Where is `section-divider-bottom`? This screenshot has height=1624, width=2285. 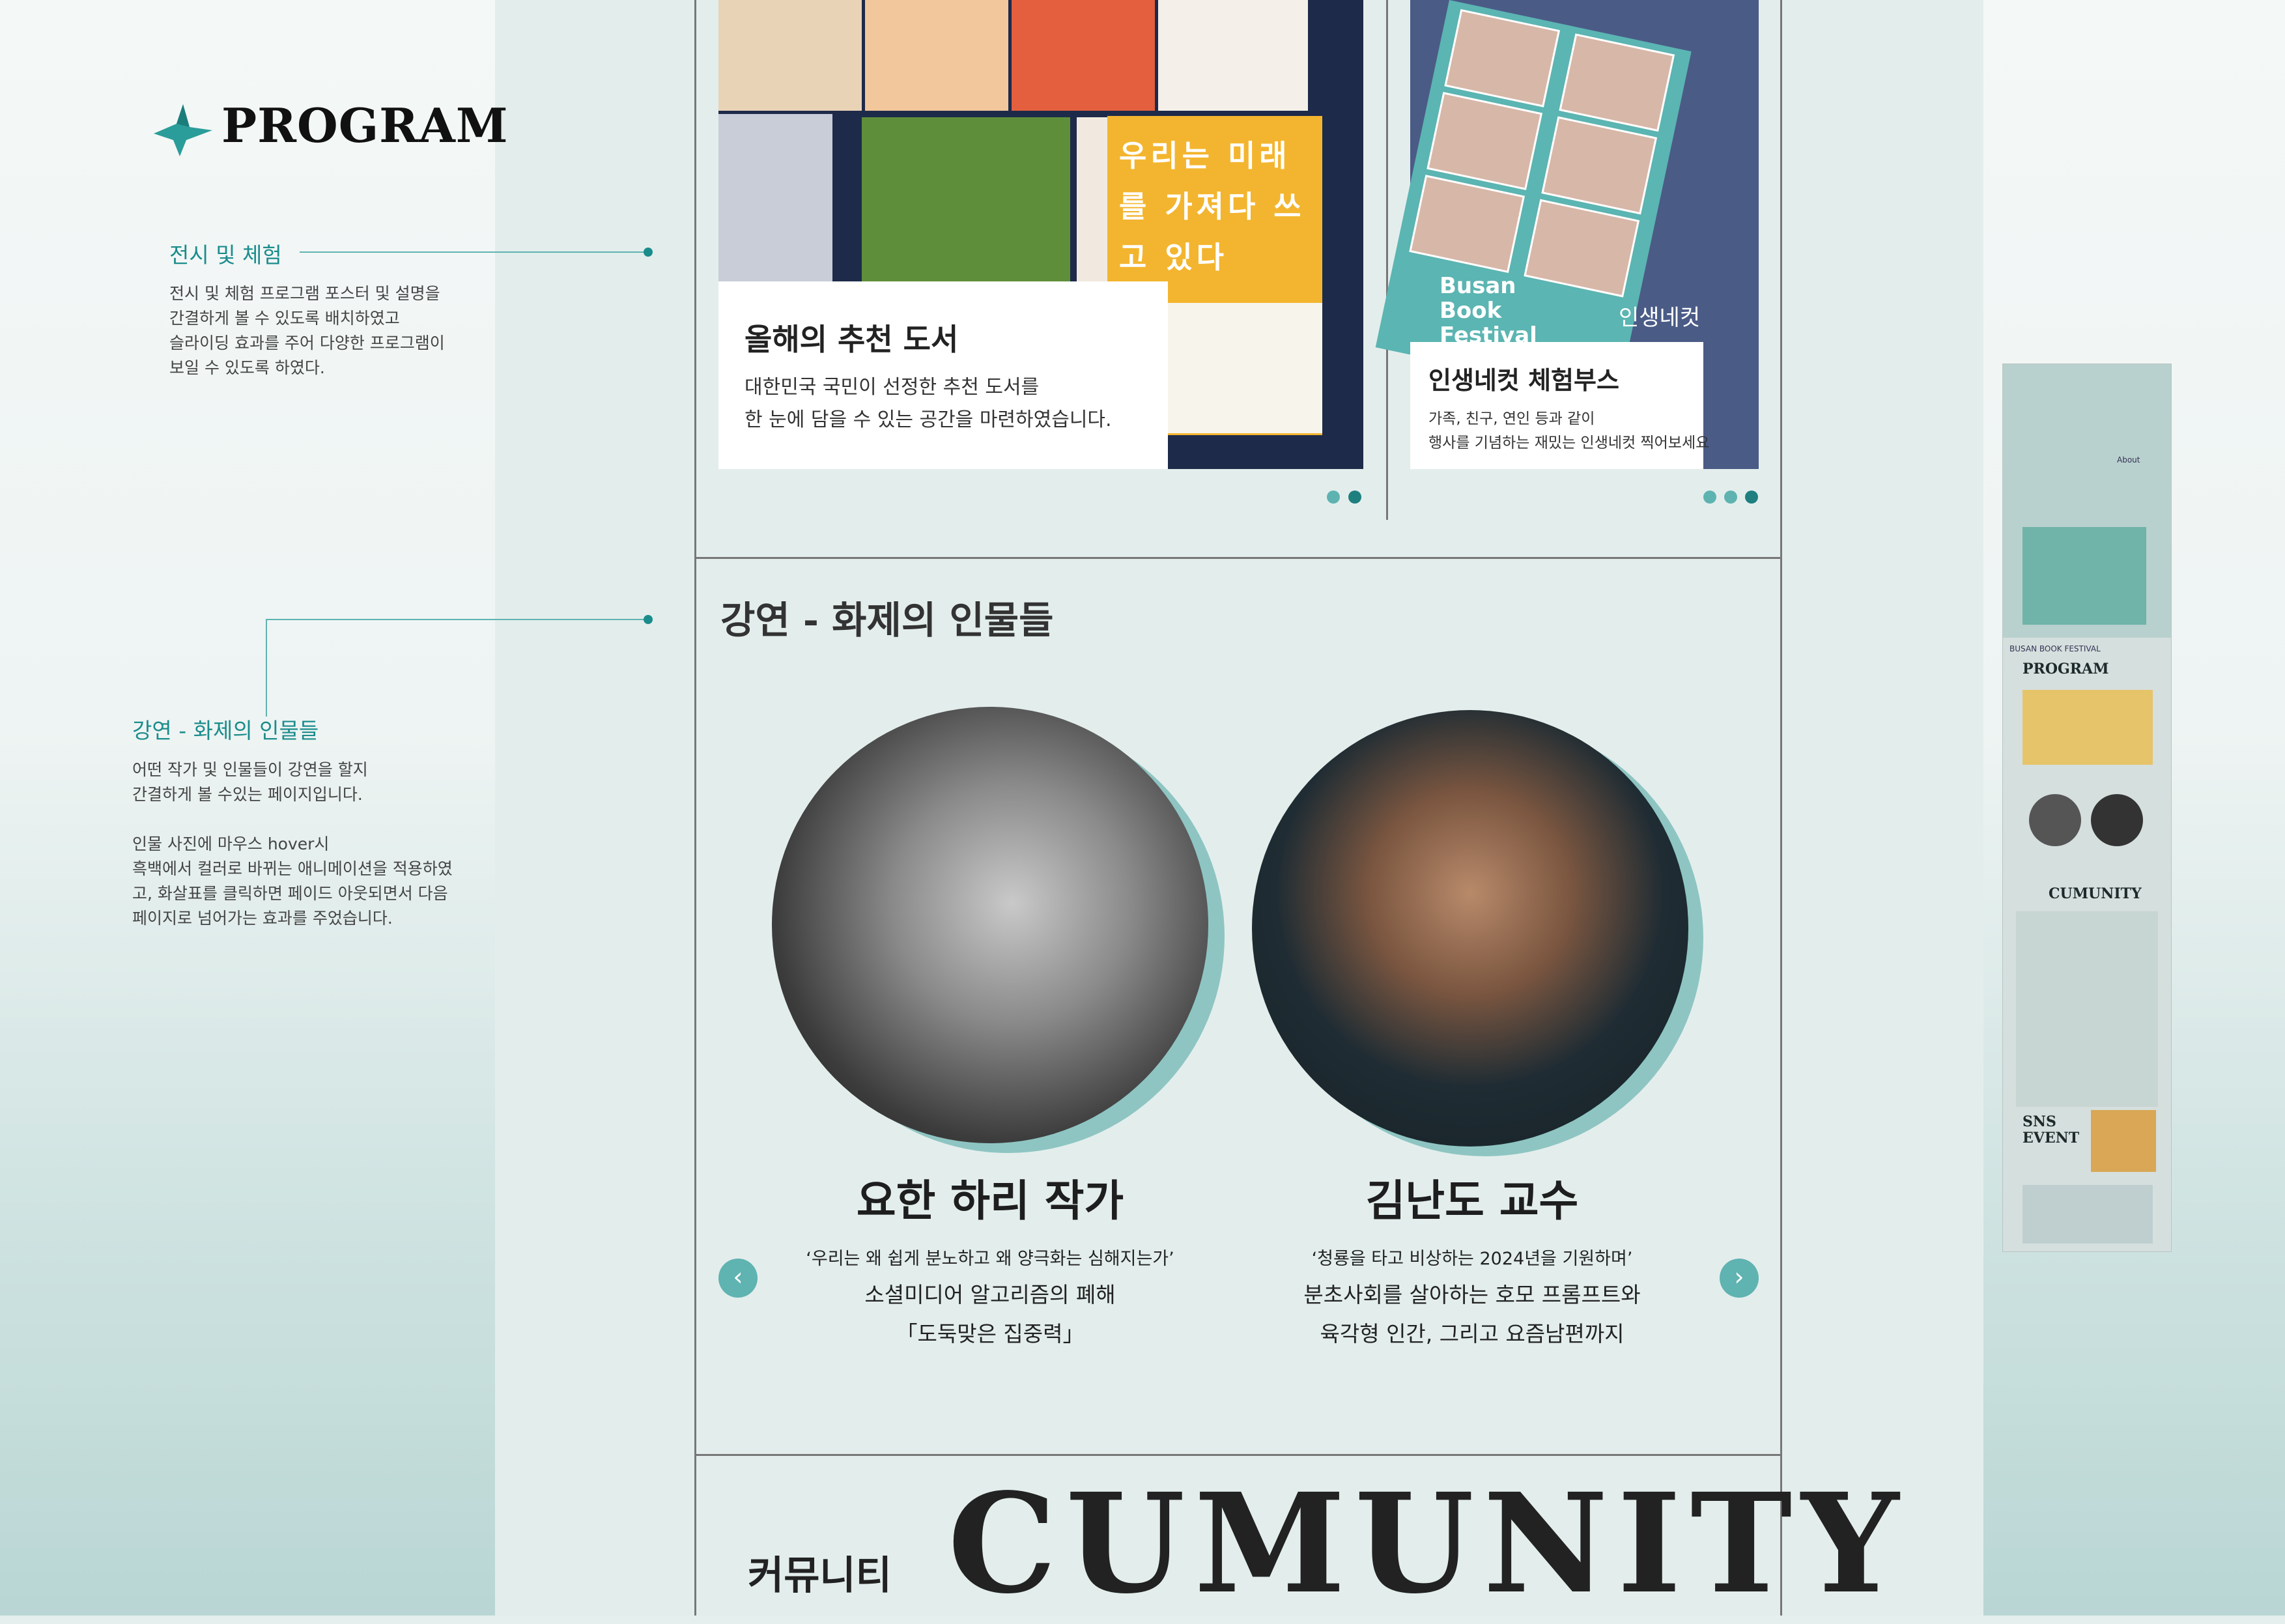
section-divider-bottom is located at coordinates (1238, 1455).